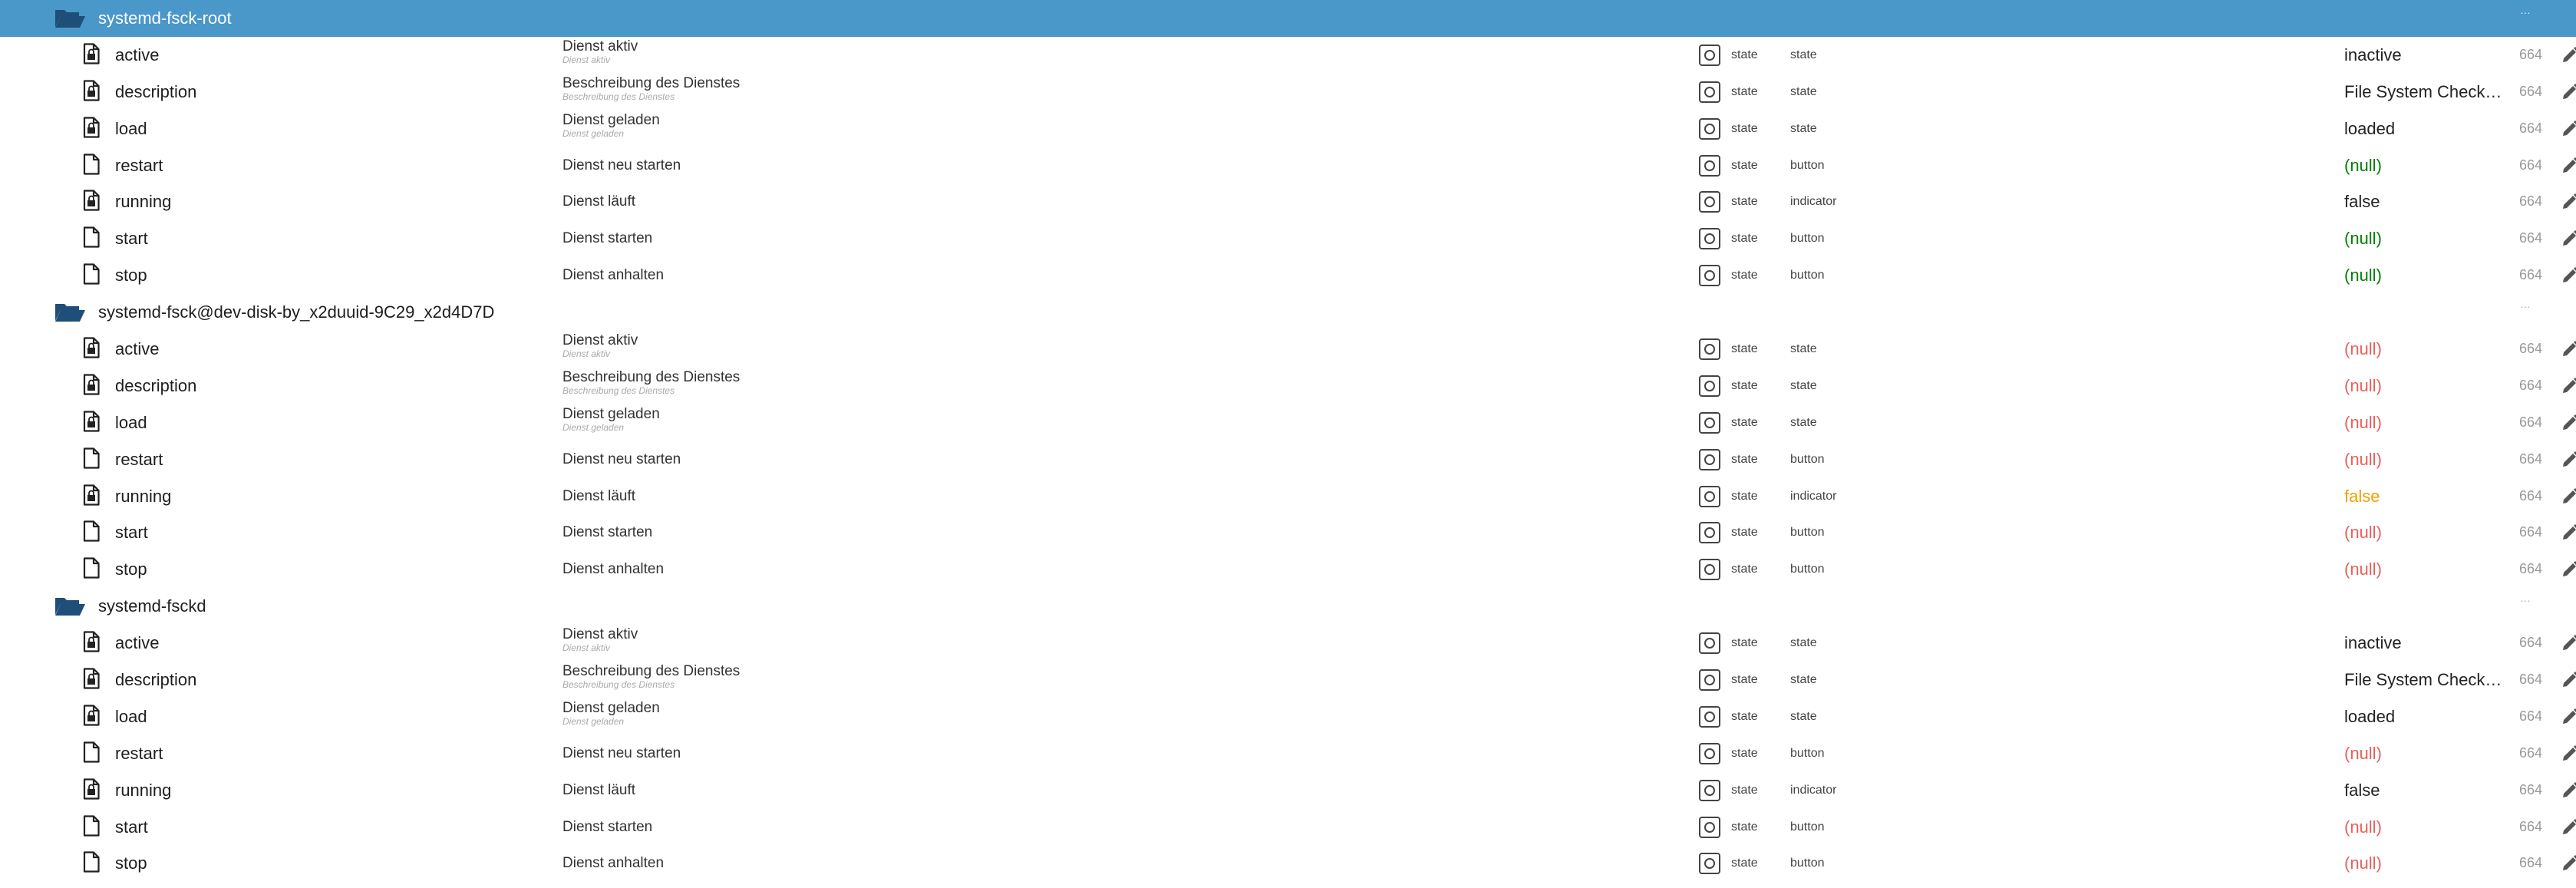 The width and height of the screenshot is (2576, 888). Describe the element at coordinates (621, 165) in the screenshot. I see `description-text: Dienst neu starten` at that location.